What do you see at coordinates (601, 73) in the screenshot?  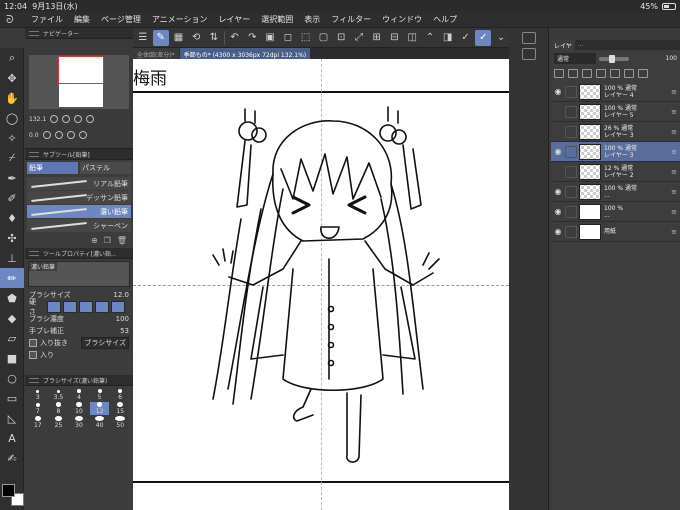 I see `new-layer-icon` at bounding box center [601, 73].